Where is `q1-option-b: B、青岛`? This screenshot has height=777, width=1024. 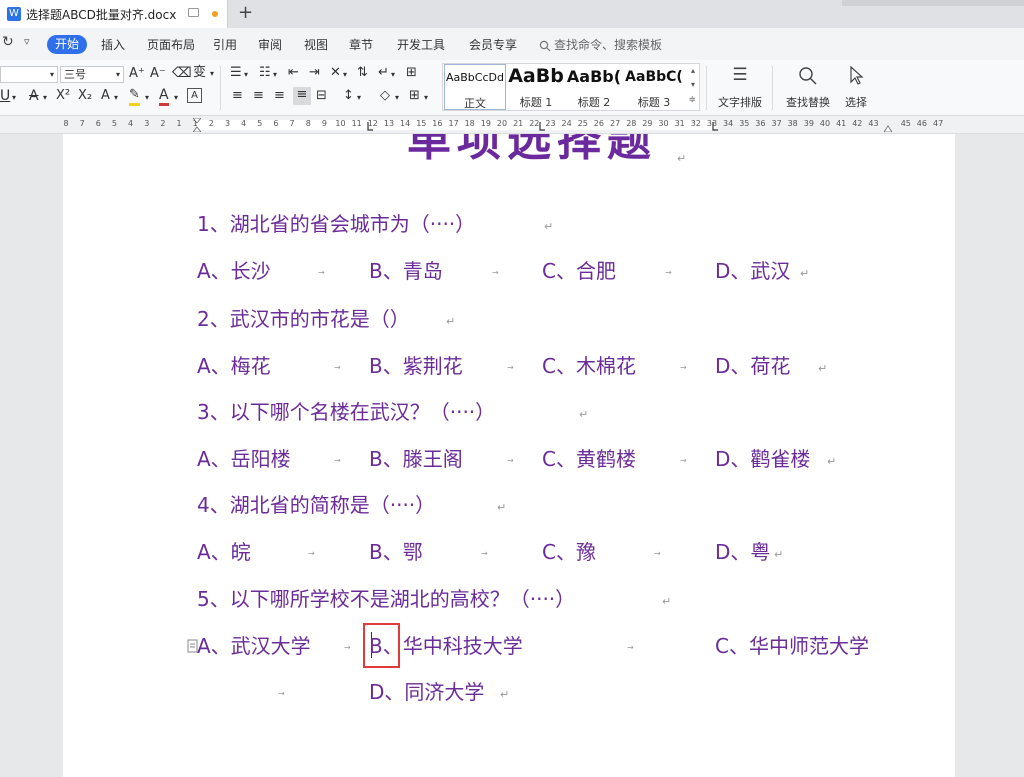
q1-option-b: B、青岛 is located at coordinates (406, 271).